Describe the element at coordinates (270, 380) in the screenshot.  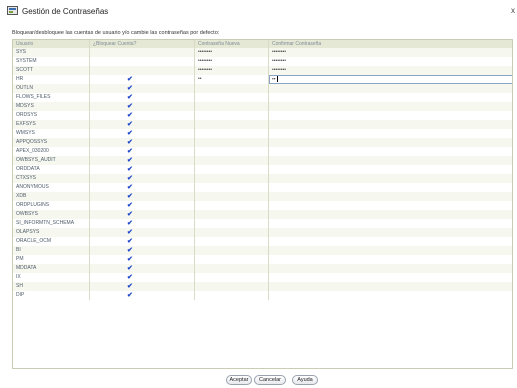
I see `cancel-button: Cancelar` at that location.